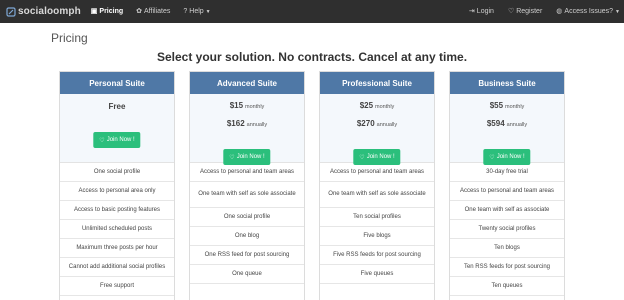  What do you see at coordinates (529, 11) in the screenshot?
I see `nav-register-label: Register` at bounding box center [529, 11].